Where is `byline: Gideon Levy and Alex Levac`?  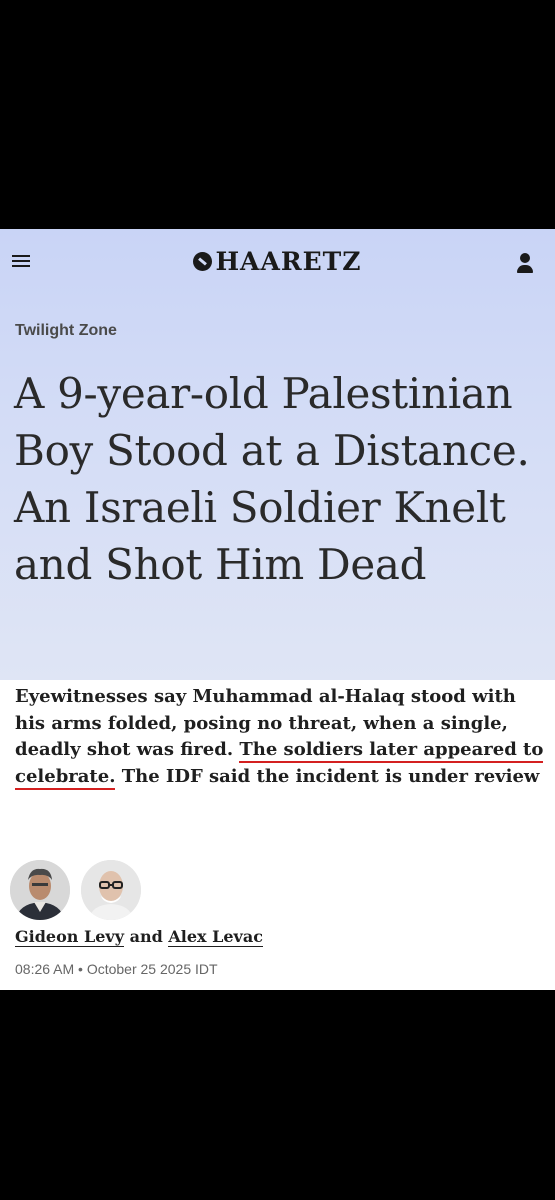
byline: Gideon Levy and Alex Levac is located at coordinates (139, 937).